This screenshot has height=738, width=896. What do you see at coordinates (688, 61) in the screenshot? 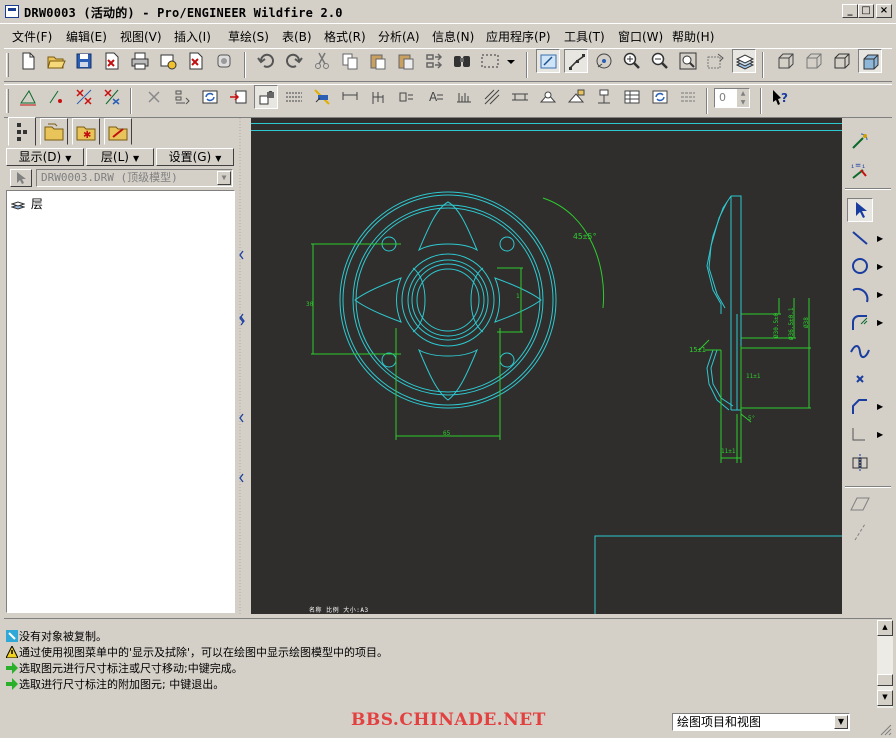
I see `refit-icon` at bounding box center [688, 61].